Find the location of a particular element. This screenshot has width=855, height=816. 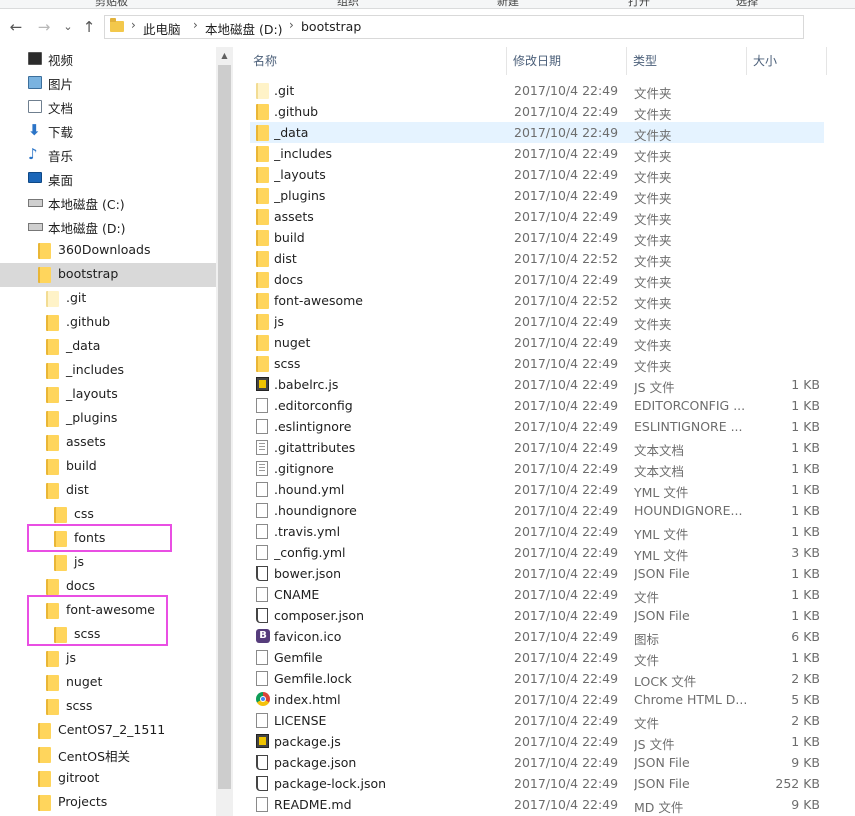

file-row: assets 2017/10/4 22:49 文件夹 is located at coordinates (537, 216).